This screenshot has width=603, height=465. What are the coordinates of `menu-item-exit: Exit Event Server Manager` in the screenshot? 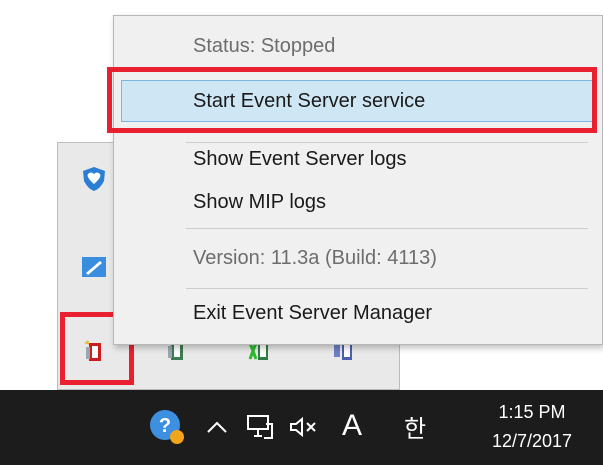 It's located at (358, 313).